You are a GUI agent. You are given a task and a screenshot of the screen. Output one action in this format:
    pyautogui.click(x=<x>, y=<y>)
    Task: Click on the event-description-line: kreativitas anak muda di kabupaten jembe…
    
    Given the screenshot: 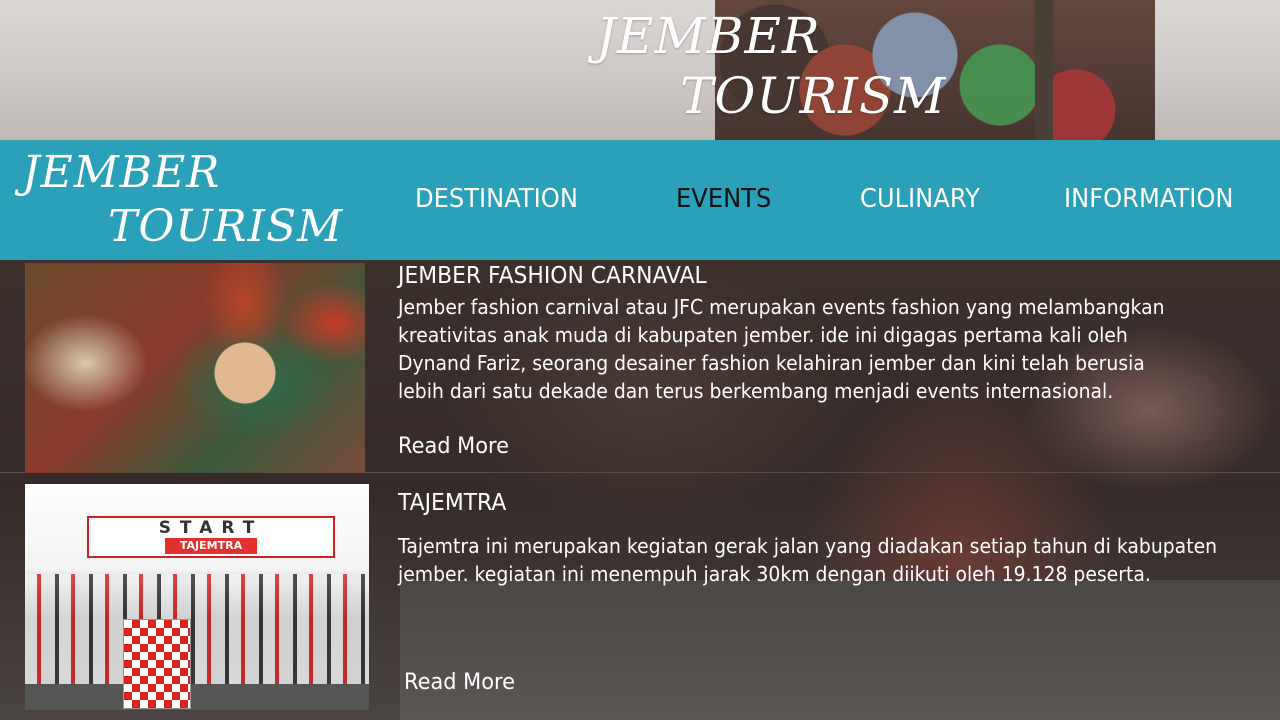 What is the action you would take?
    pyautogui.click(x=763, y=335)
    